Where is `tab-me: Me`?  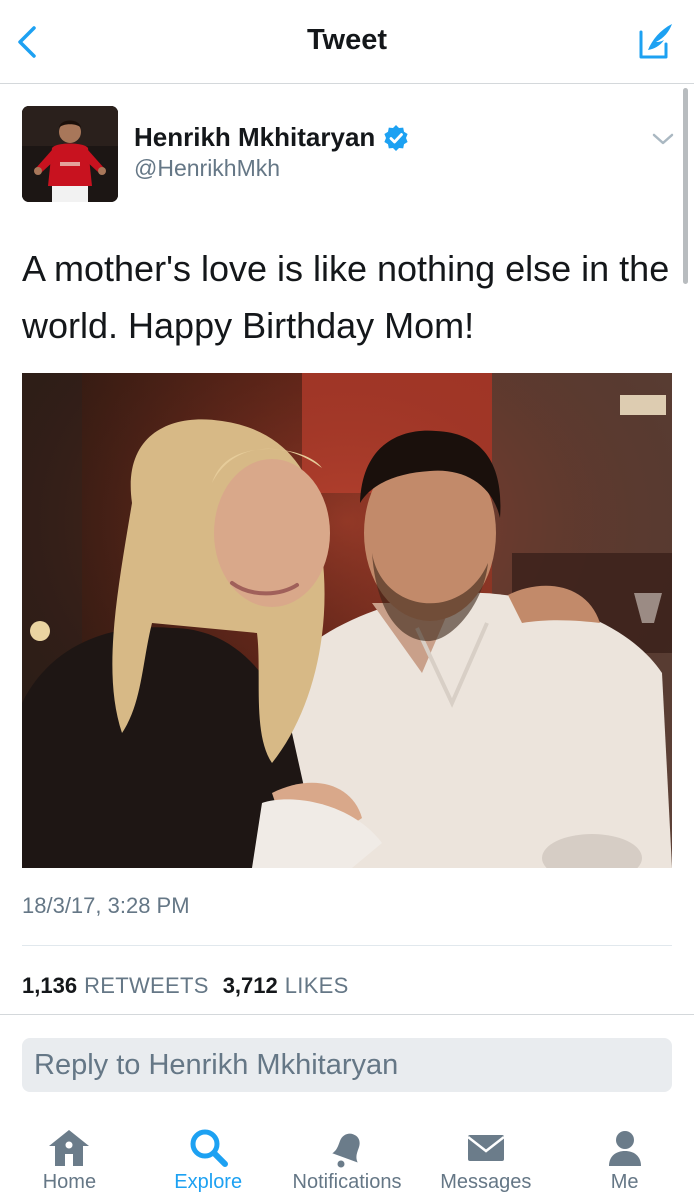
tab-me: Me is located at coordinates (624, 1156).